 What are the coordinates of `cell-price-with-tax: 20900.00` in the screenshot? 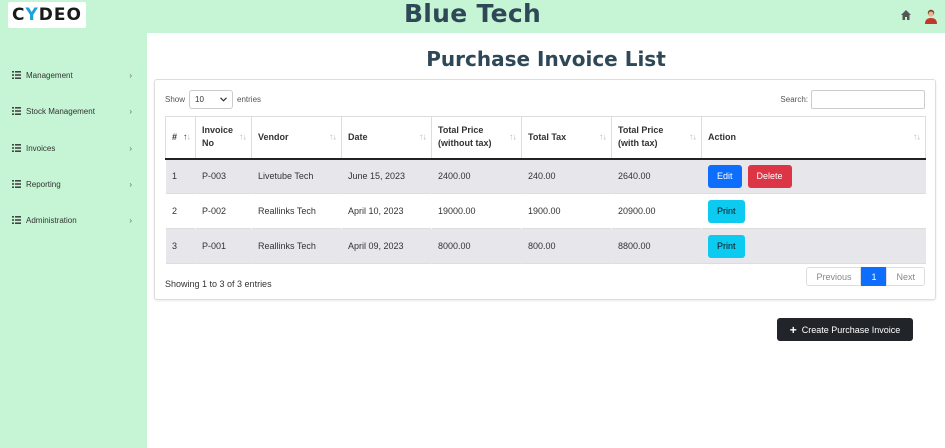 It's located at (637, 211).